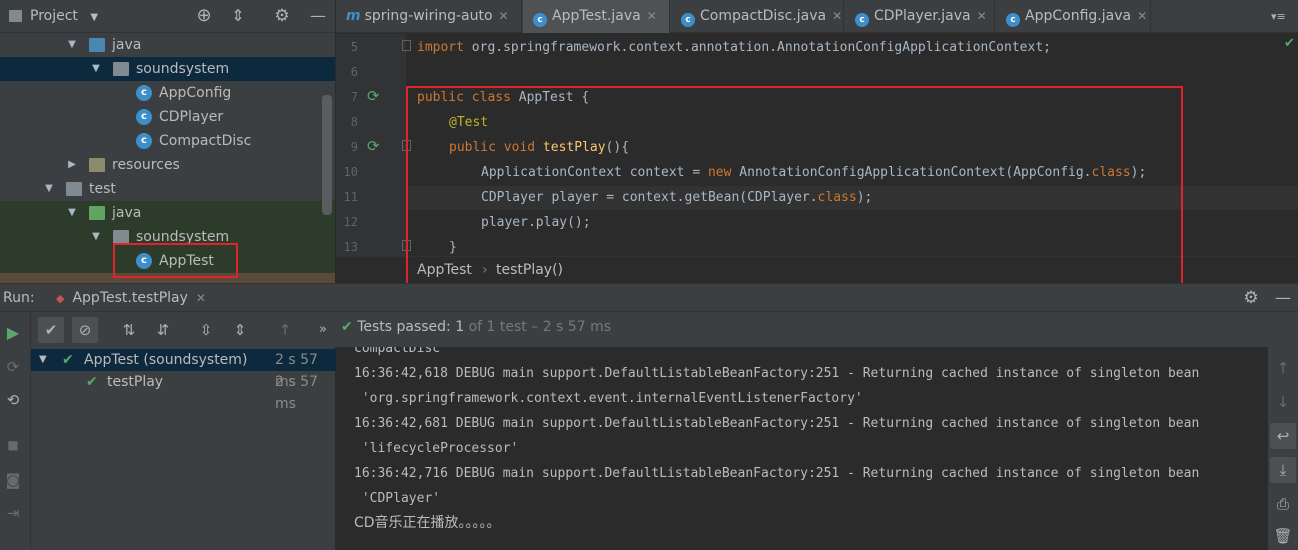 The width and height of the screenshot is (1298, 550). What do you see at coordinates (131, 298) in the screenshot?
I see `run-tab: ◆ AppTest.testPlay ✕` at bounding box center [131, 298].